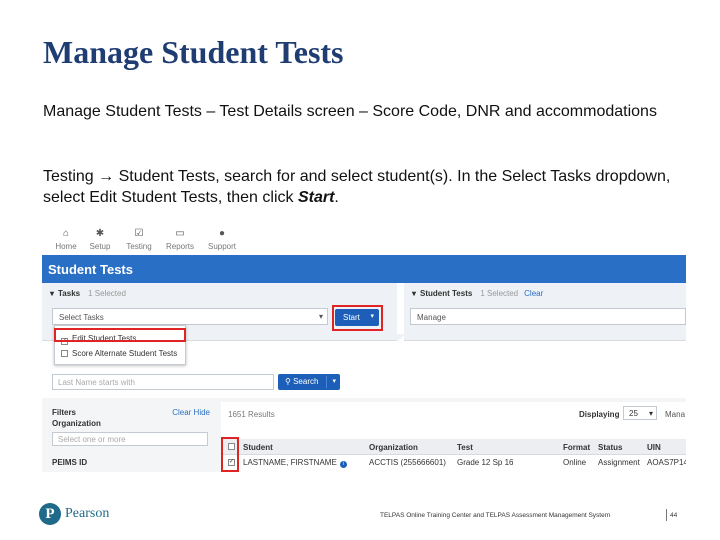  I want to click on cell-test: Grade 12 Sp 16, so click(485, 462).